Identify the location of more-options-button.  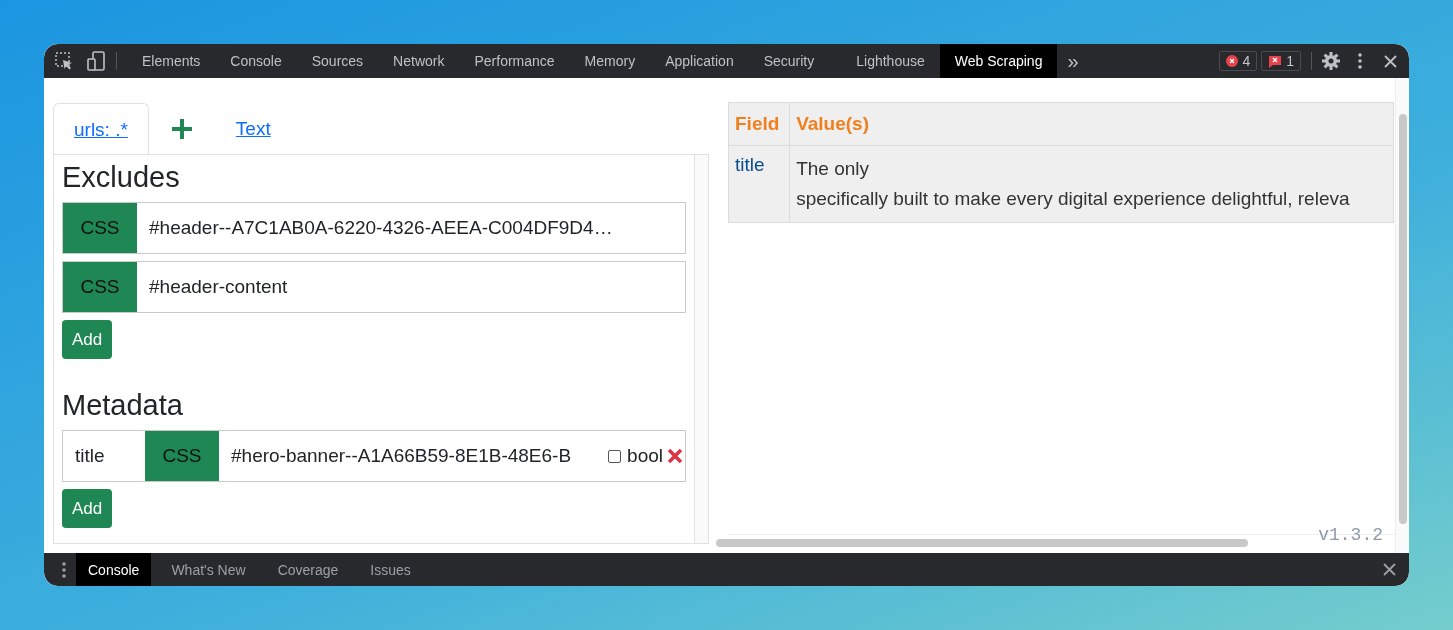
(1360, 61).